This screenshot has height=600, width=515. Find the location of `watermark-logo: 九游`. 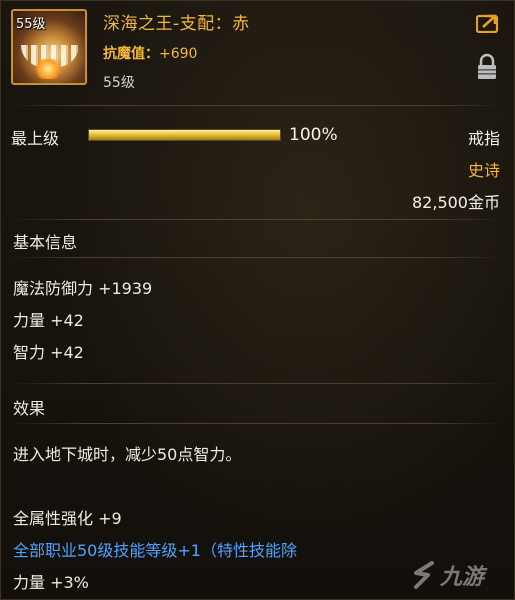

watermark-logo: 九游 is located at coordinates (460, 575).